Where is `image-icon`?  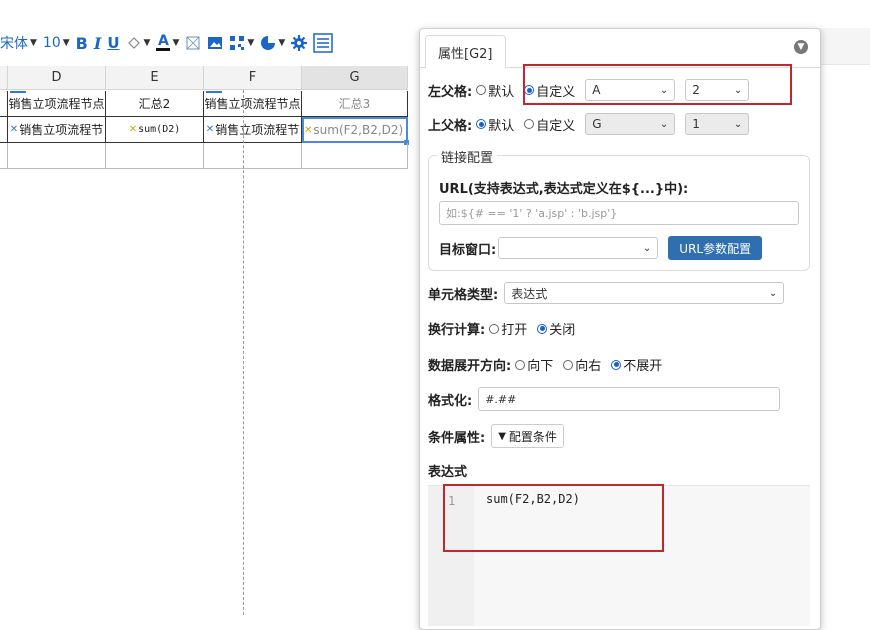
image-icon is located at coordinates (215, 43).